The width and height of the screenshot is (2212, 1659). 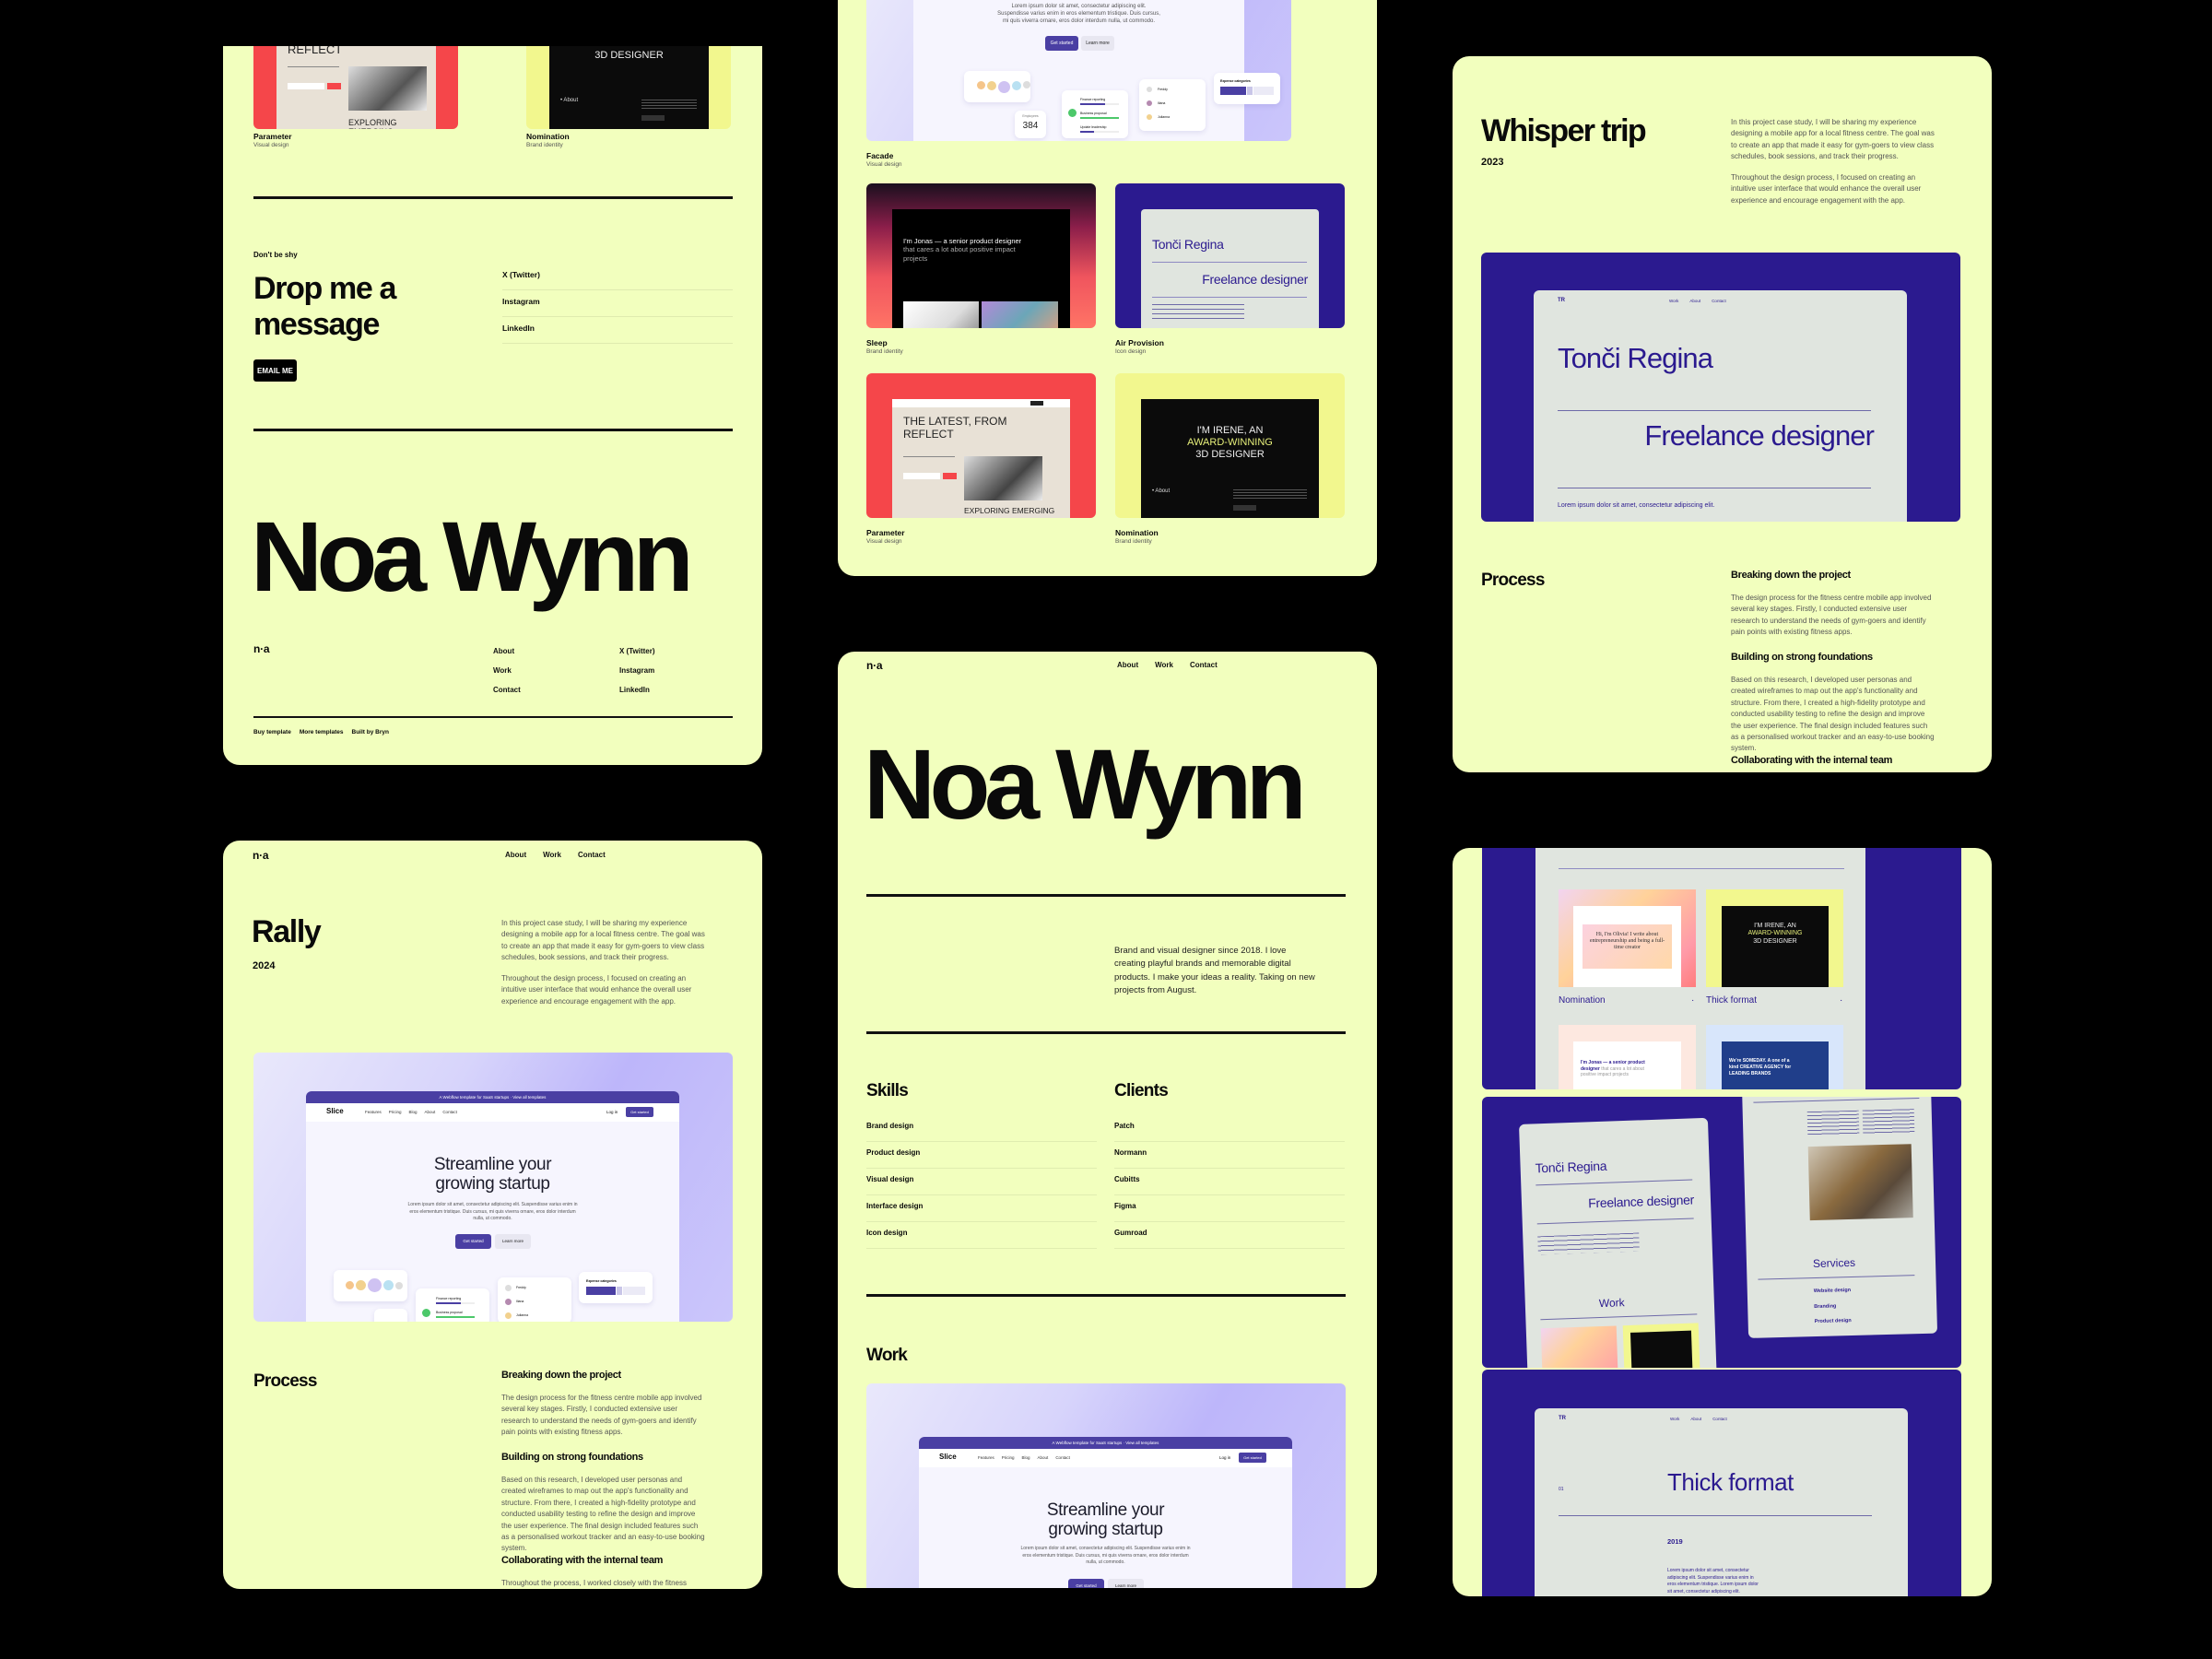 What do you see at coordinates (322, 732) in the screenshot?
I see `more-templates-link: More templates` at bounding box center [322, 732].